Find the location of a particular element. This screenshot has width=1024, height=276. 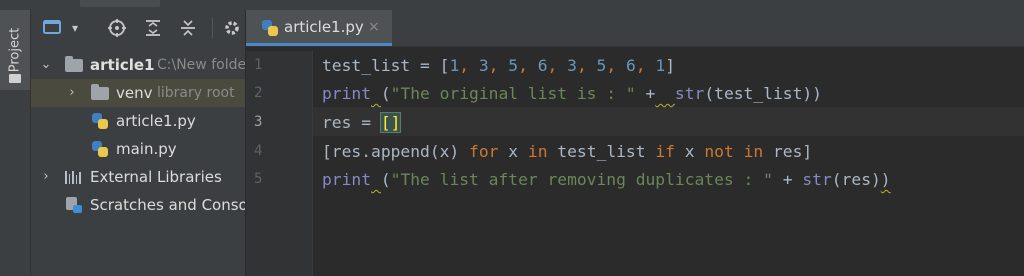

toolbar-divider is located at coordinates (212, 28).